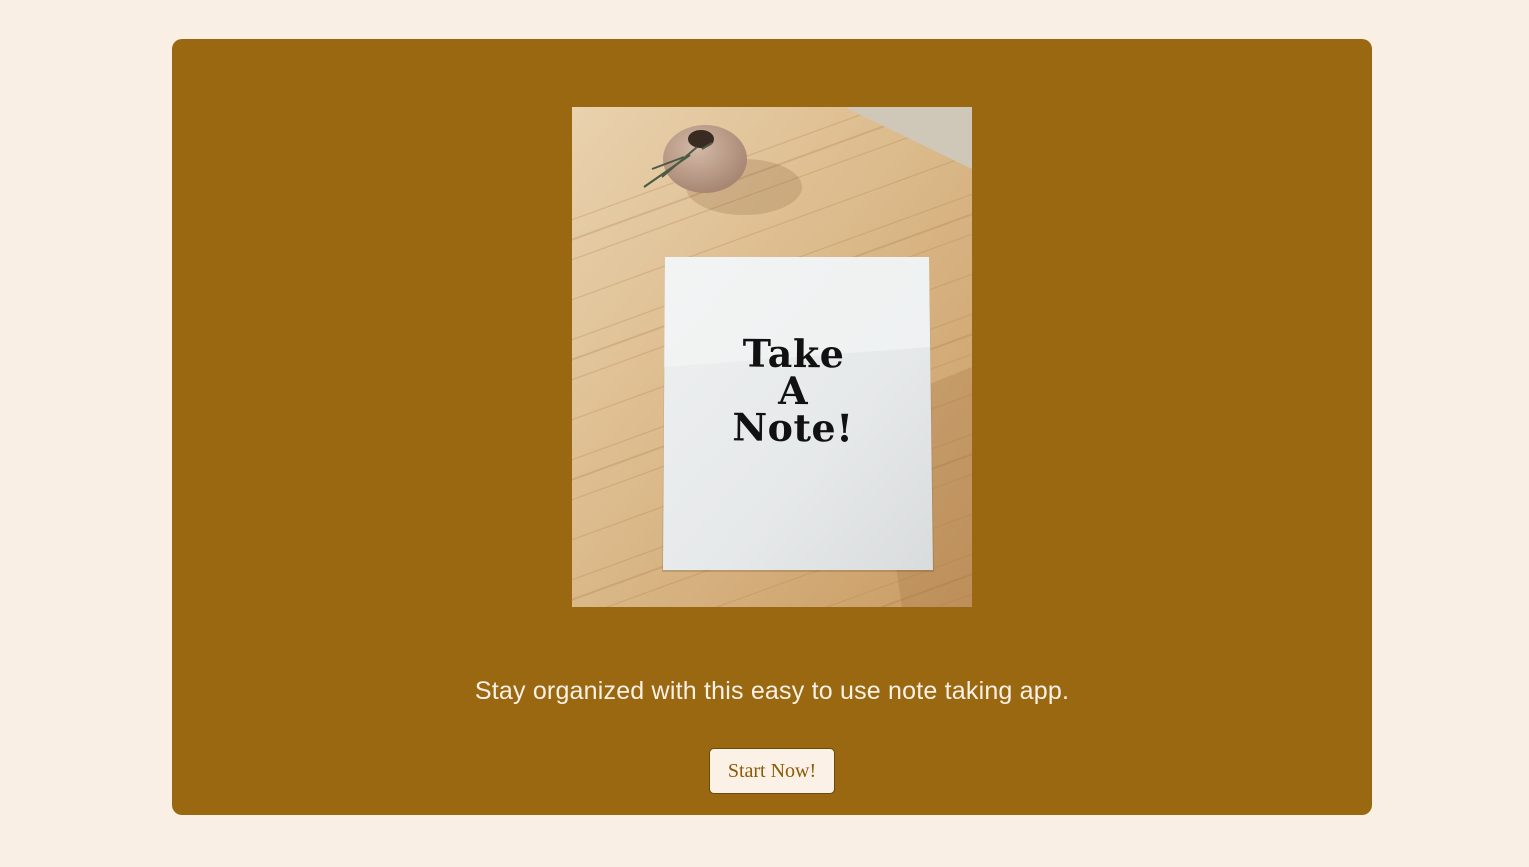 The image size is (1529, 867). What do you see at coordinates (793, 391) in the screenshot?
I see `paper-heading: Take A Note!` at bounding box center [793, 391].